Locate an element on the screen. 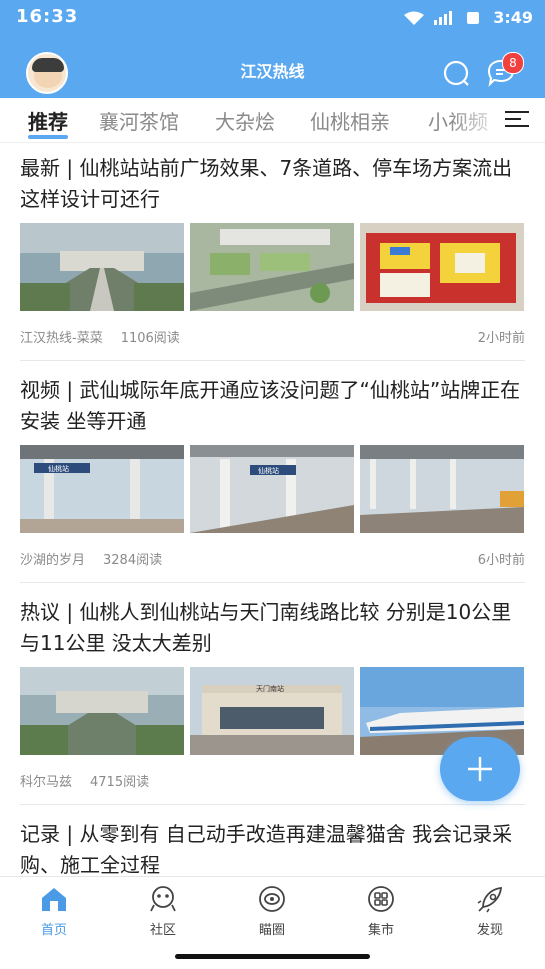 The height and width of the screenshot is (969, 545). message-badge: 8 is located at coordinates (513, 63).